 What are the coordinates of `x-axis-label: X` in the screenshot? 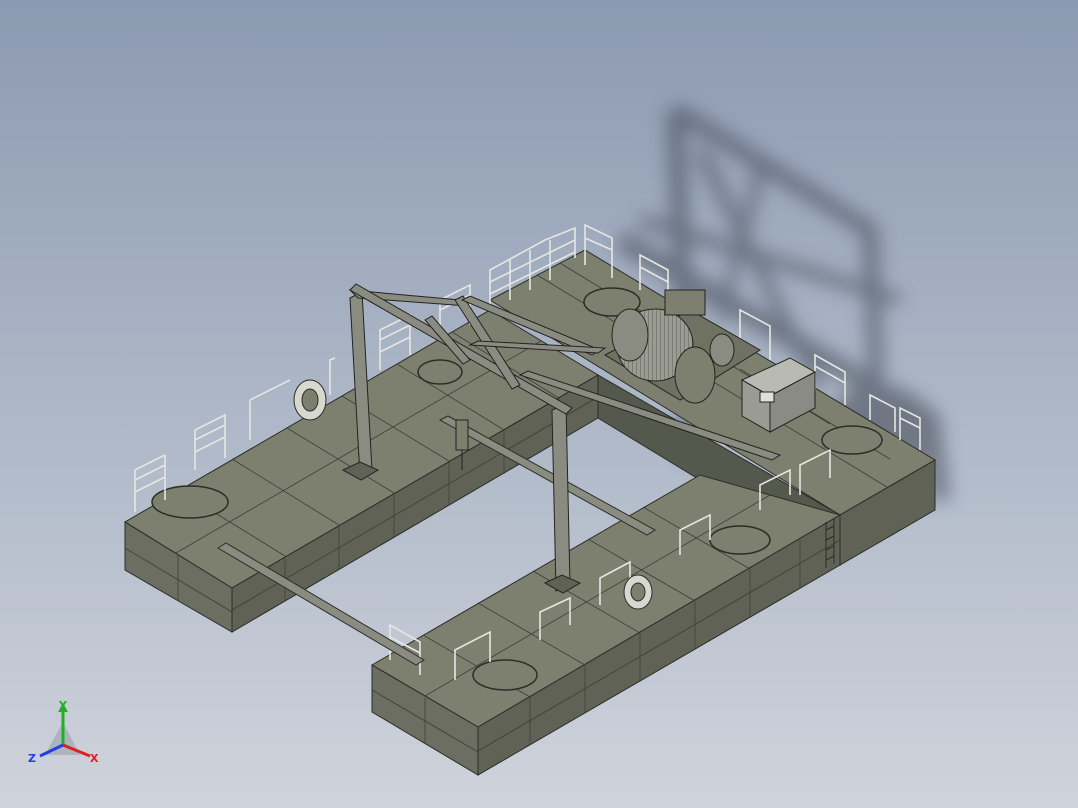 It's located at (94, 758).